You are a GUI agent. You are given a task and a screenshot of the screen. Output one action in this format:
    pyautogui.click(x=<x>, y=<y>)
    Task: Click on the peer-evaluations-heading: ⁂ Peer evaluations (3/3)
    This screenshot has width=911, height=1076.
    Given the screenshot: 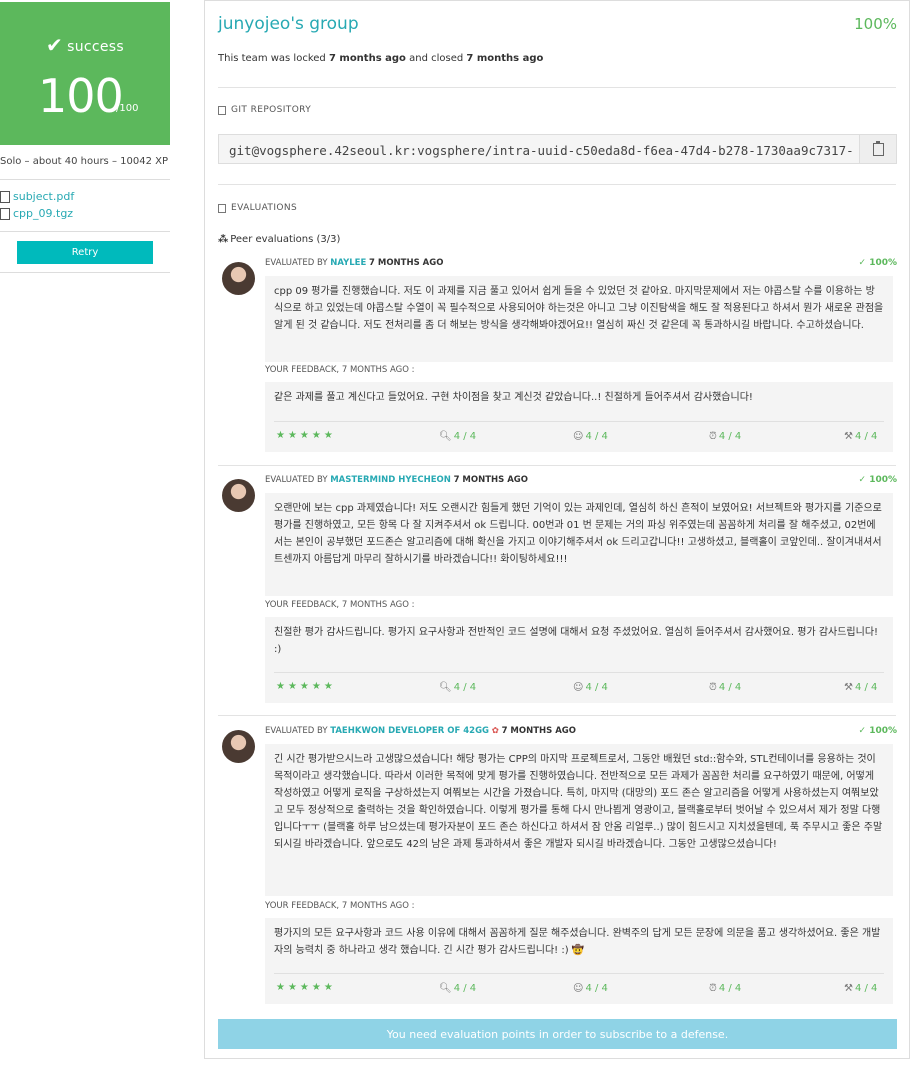 What is the action you would take?
    pyautogui.click(x=279, y=239)
    